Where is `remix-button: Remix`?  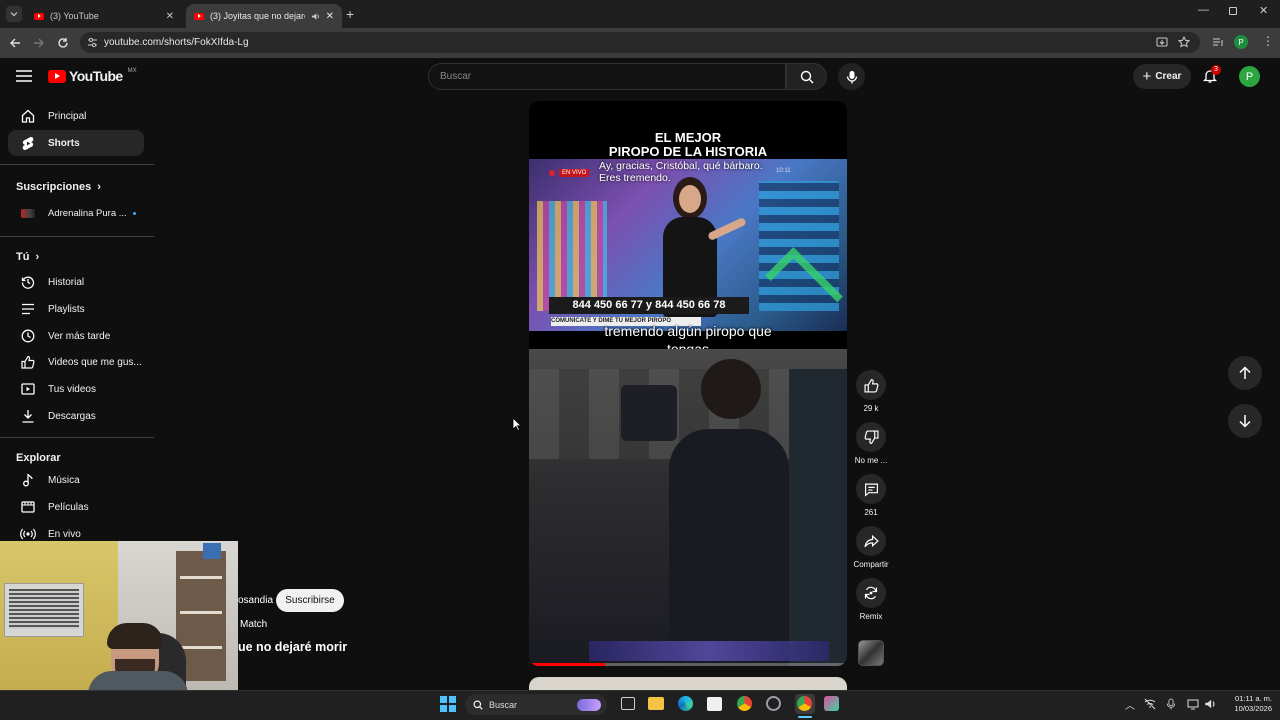
remix-button: Remix is located at coordinates (871, 599).